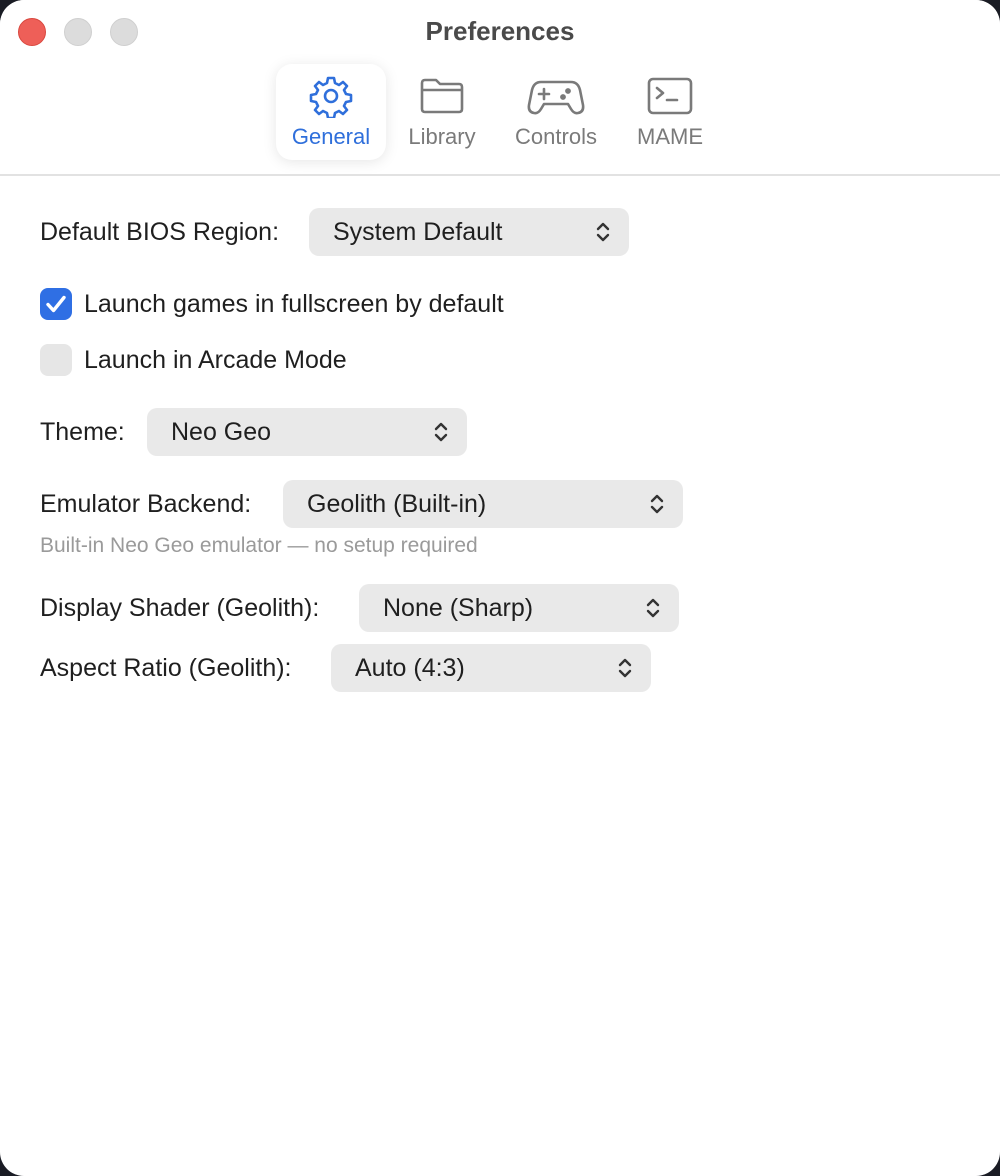 The width and height of the screenshot is (1000, 1176). I want to click on tab-label: MAME, so click(670, 136).